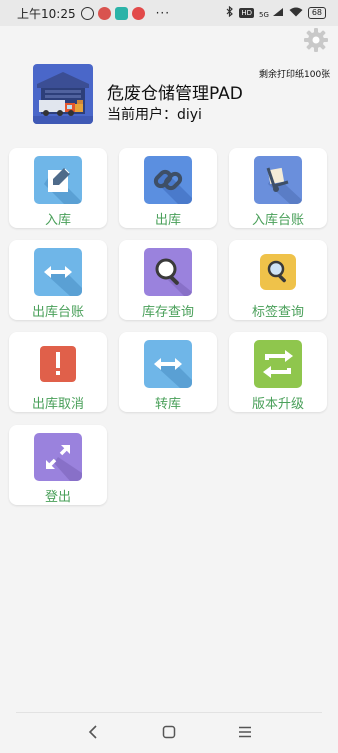  Describe the element at coordinates (167, 404) in the screenshot. I see `menu-label: 转库` at that location.